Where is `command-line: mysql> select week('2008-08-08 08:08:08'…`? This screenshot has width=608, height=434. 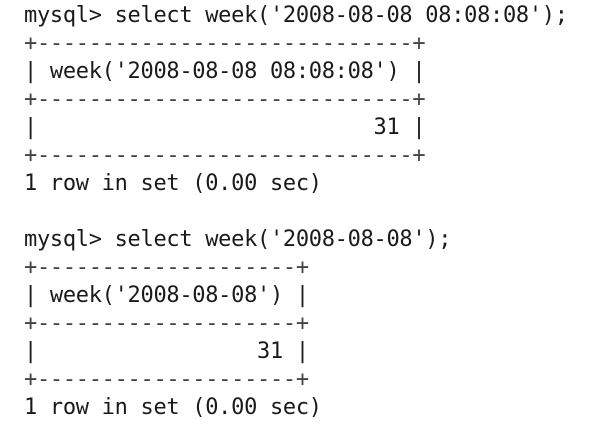 command-line: mysql> select week('2008-08-08 08:08:08'… is located at coordinates (296, 15).